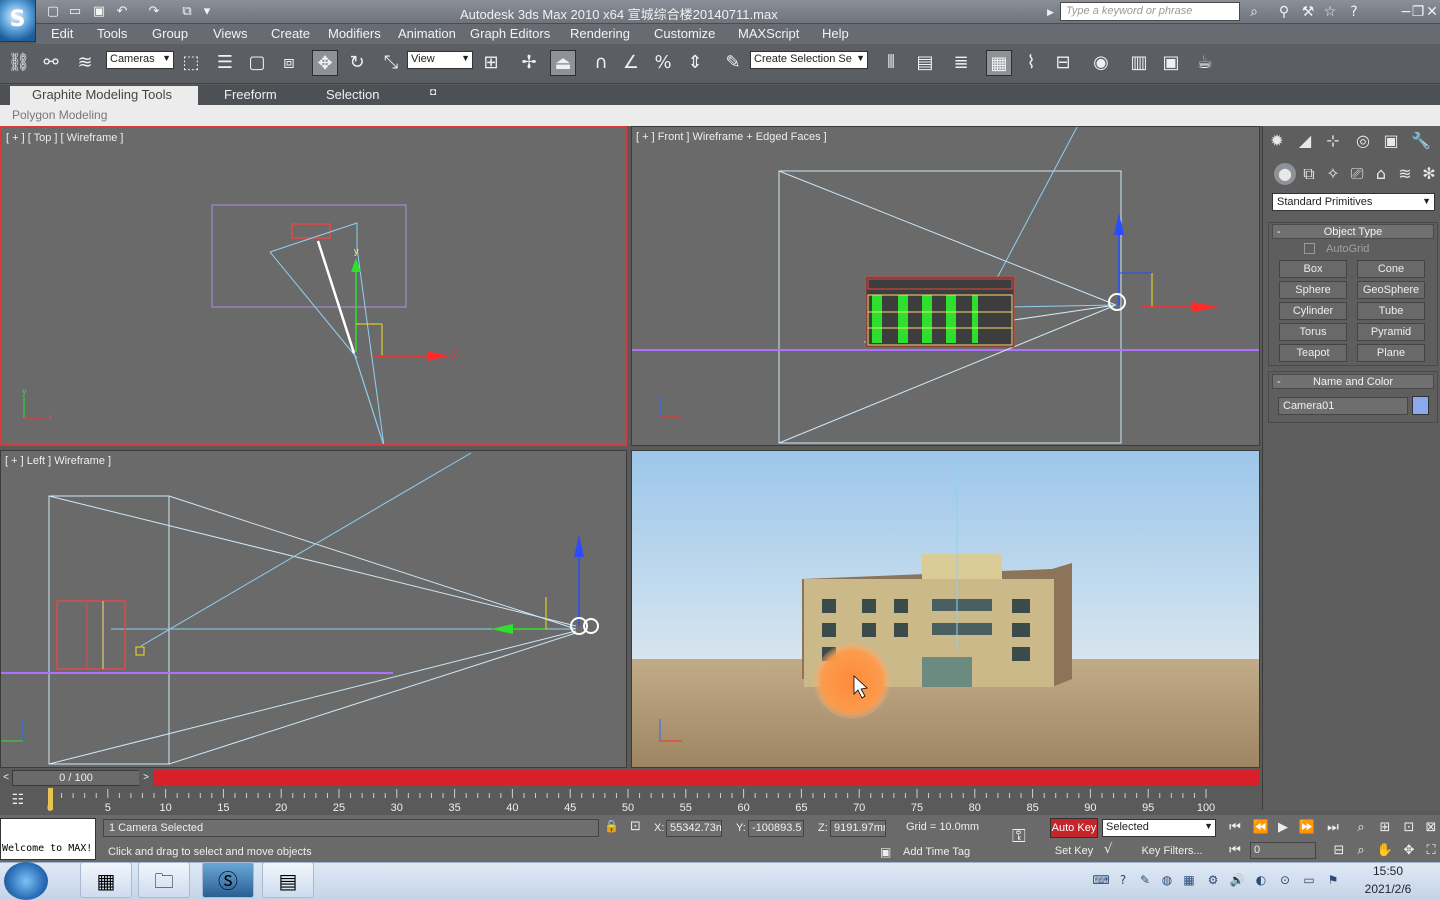 The image size is (1440, 900). What do you see at coordinates (1261, 828) in the screenshot?
I see `previous-key-icon: ⏪` at bounding box center [1261, 828].